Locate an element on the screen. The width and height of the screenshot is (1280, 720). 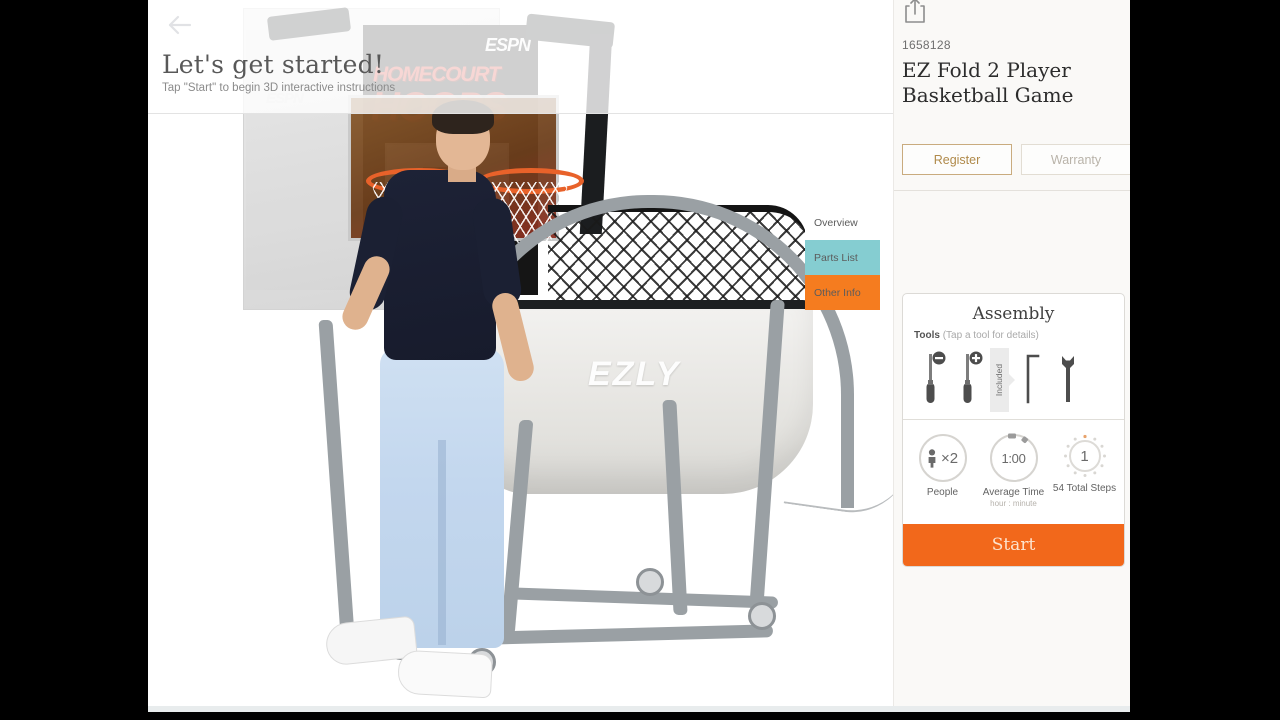
step-dial-icon: 1 is located at coordinates (1085, 456).